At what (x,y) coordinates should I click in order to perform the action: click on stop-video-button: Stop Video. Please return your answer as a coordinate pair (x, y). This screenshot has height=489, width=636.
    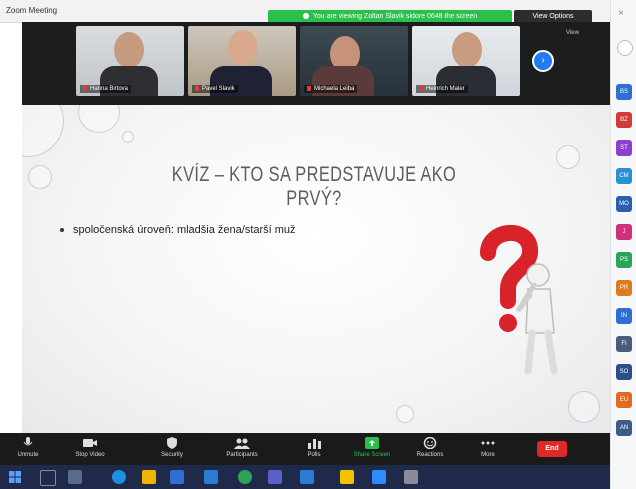
    Looking at the image, I should click on (90, 446).